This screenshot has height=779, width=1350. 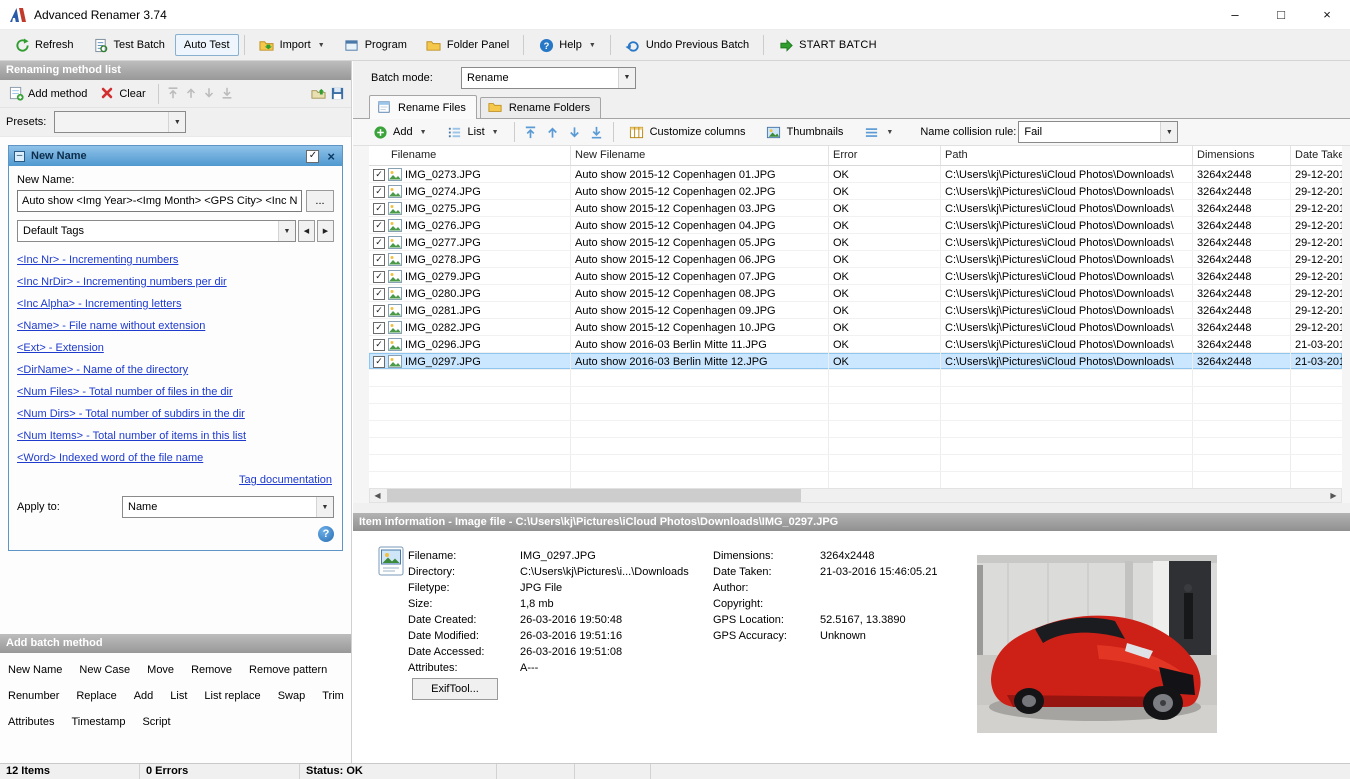 I want to click on close-method-icon: ×, so click(x=331, y=156).